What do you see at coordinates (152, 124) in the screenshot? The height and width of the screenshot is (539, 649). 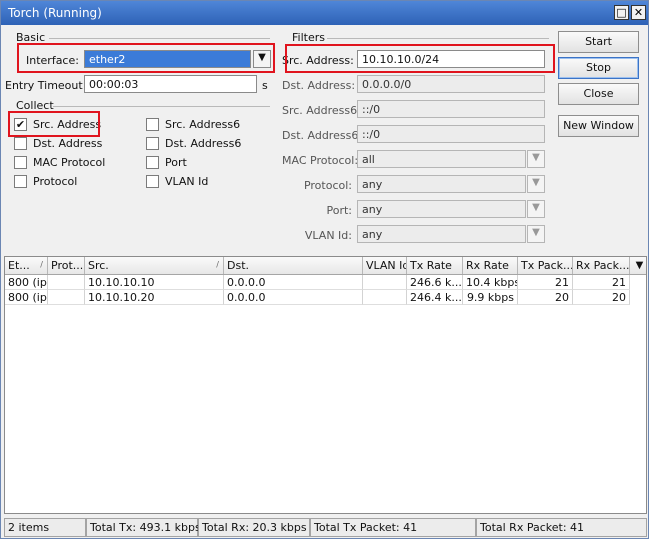 I see `checkbox-src-address6` at bounding box center [152, 124].